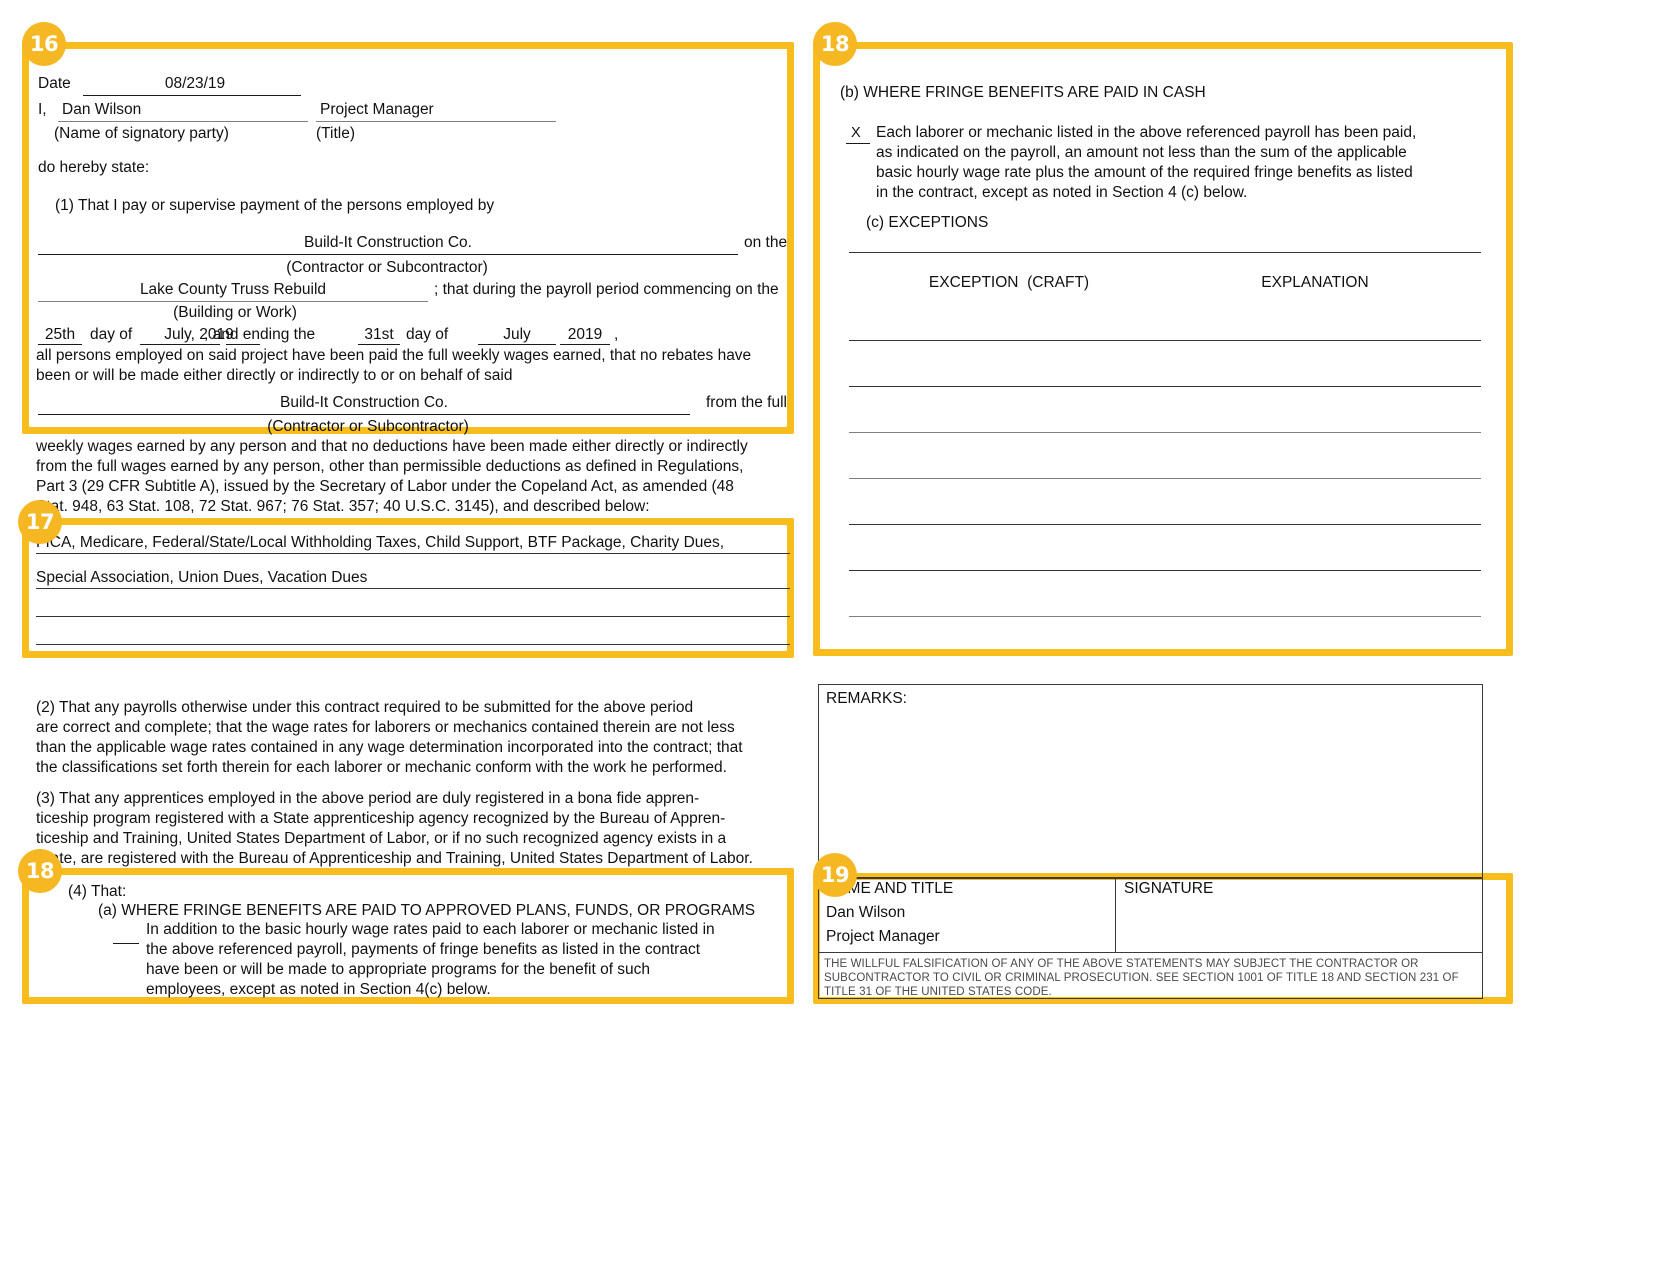 Image resolution: width=1663 pixels, height=1285 pixels. Describe the element at coordinates (183, 121) in the screenshot. I see `signatory-name-underline` at that location.